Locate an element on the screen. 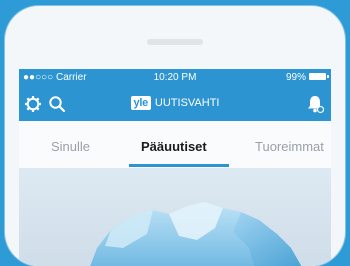 The width and height of the screenshot is (350, 266). tab-tuoreimmat: Tuoreimmat is located at coordinates (289, 146).